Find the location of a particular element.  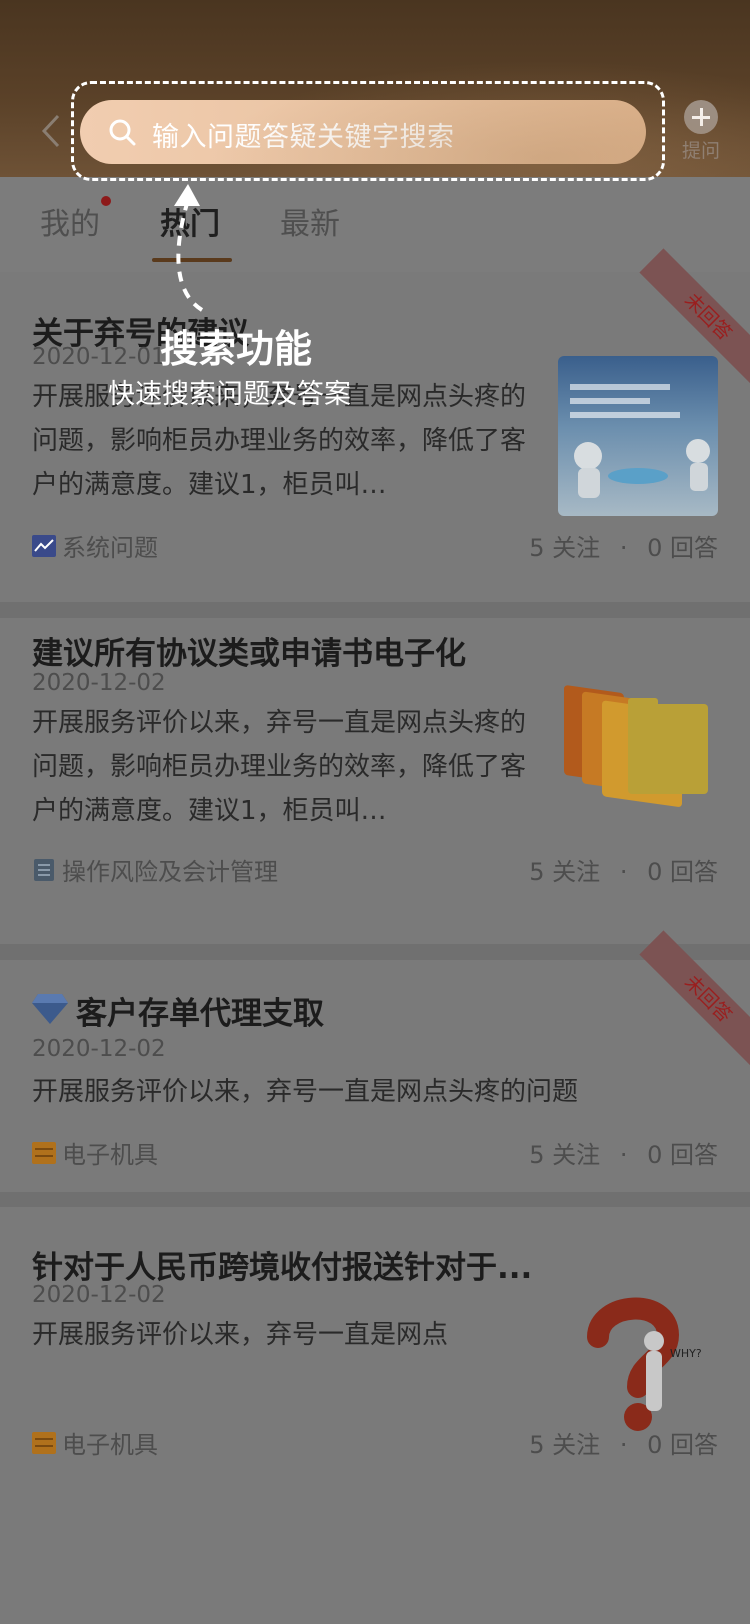

question-title: 客户存单代理支取 is located at coordinates (200, 1014).